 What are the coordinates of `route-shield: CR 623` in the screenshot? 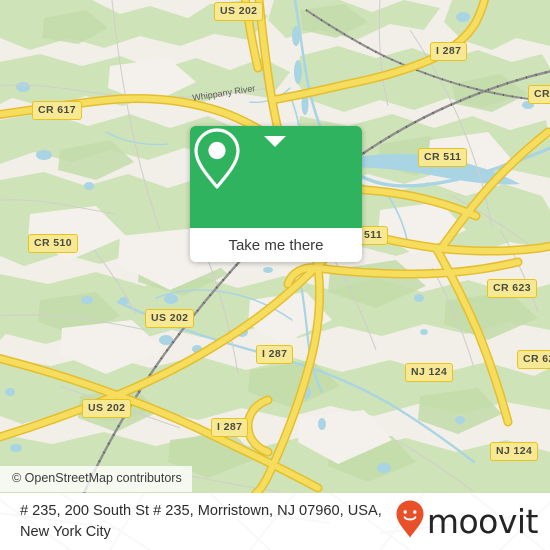 It's located at (512, 288).